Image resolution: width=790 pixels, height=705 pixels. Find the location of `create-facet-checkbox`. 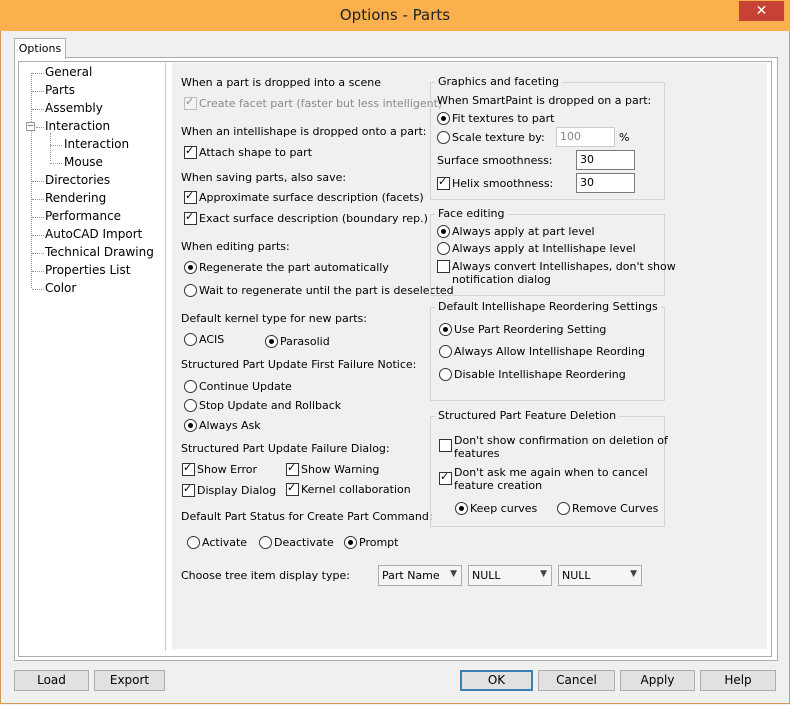

create-facet-checkbox is located at coordinates (190, 102).